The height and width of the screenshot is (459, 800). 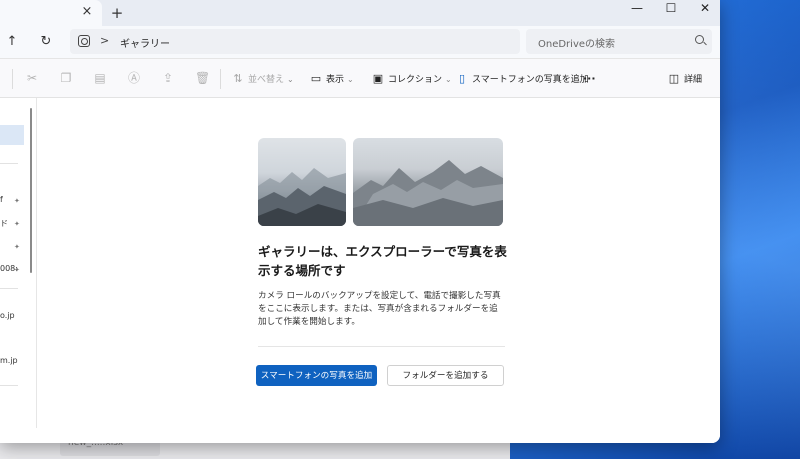 I want to click on path-field: > ギャラリー, so click(x=295, y=41).